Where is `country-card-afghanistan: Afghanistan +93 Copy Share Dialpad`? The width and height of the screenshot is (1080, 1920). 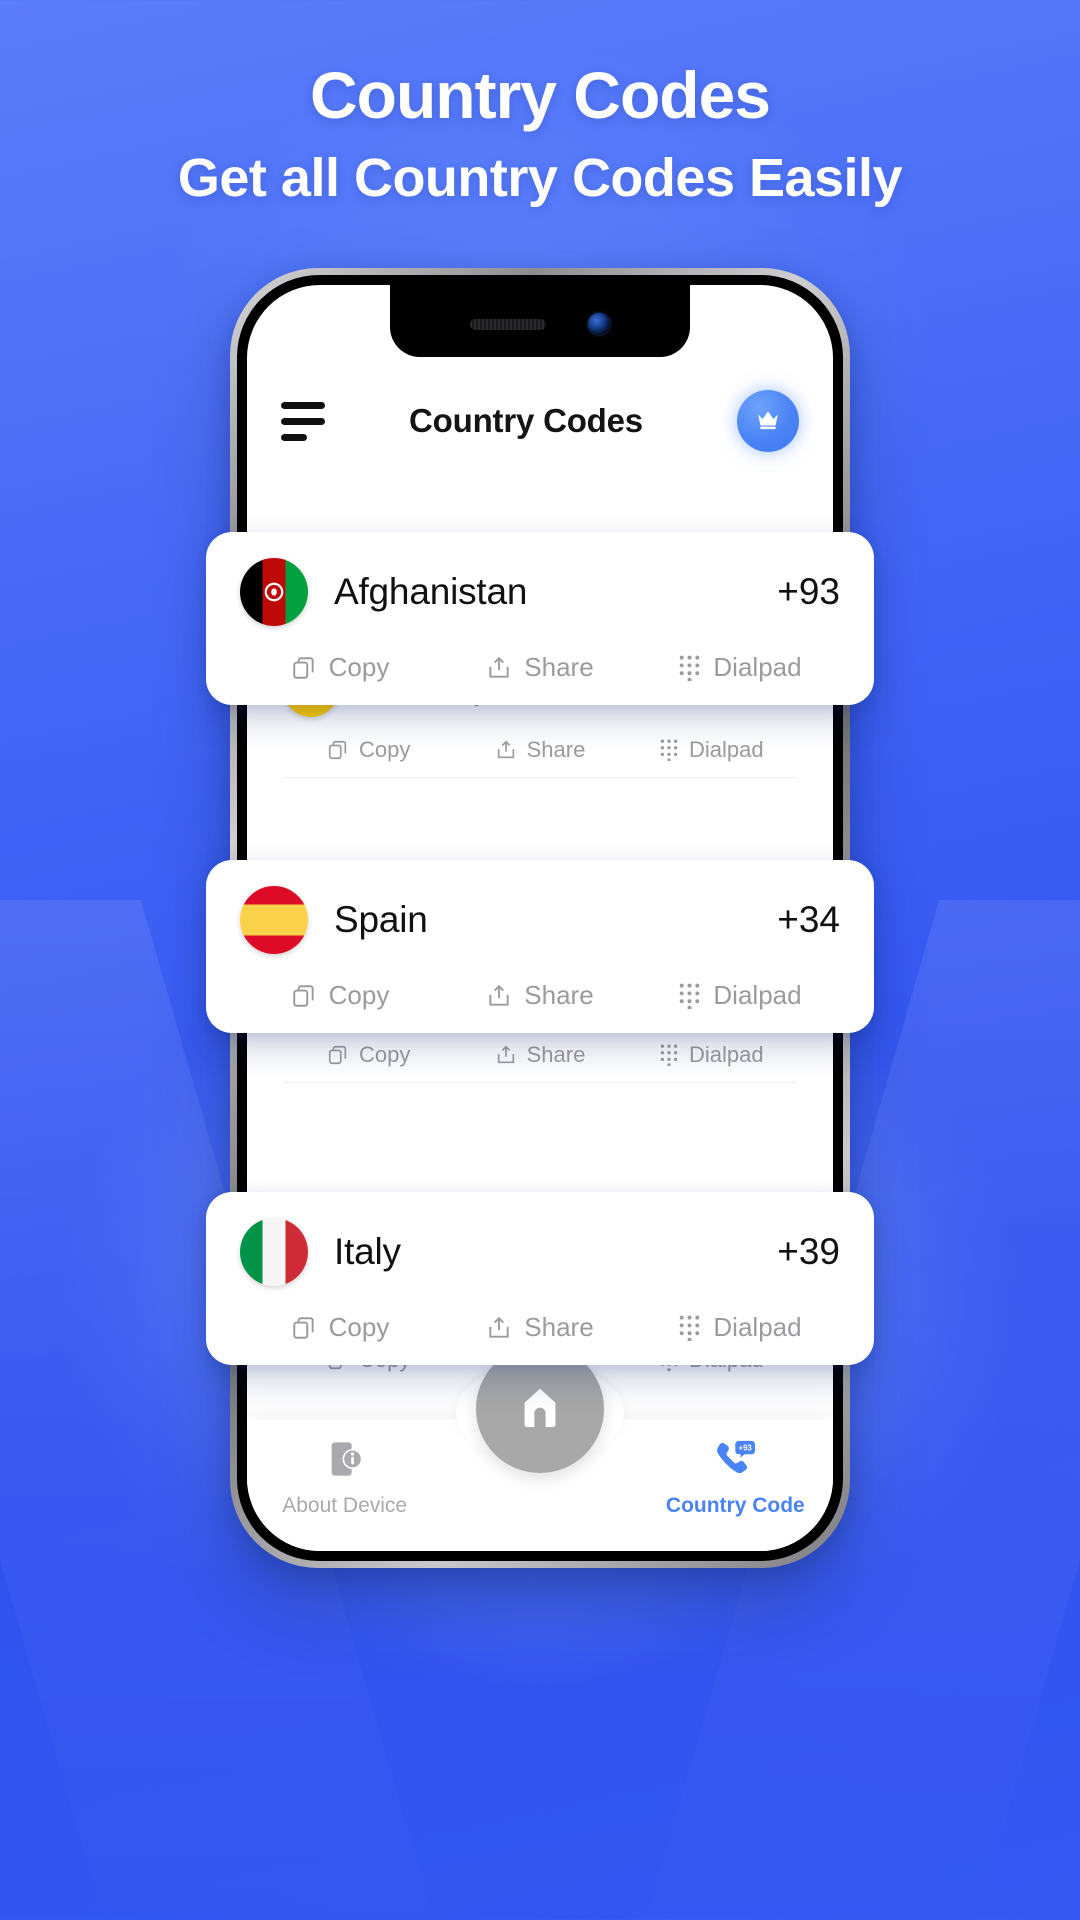 country-card-afghanistan: Afghanistan +93 Copy Share Dialpad is located at coordinates (540, 618).